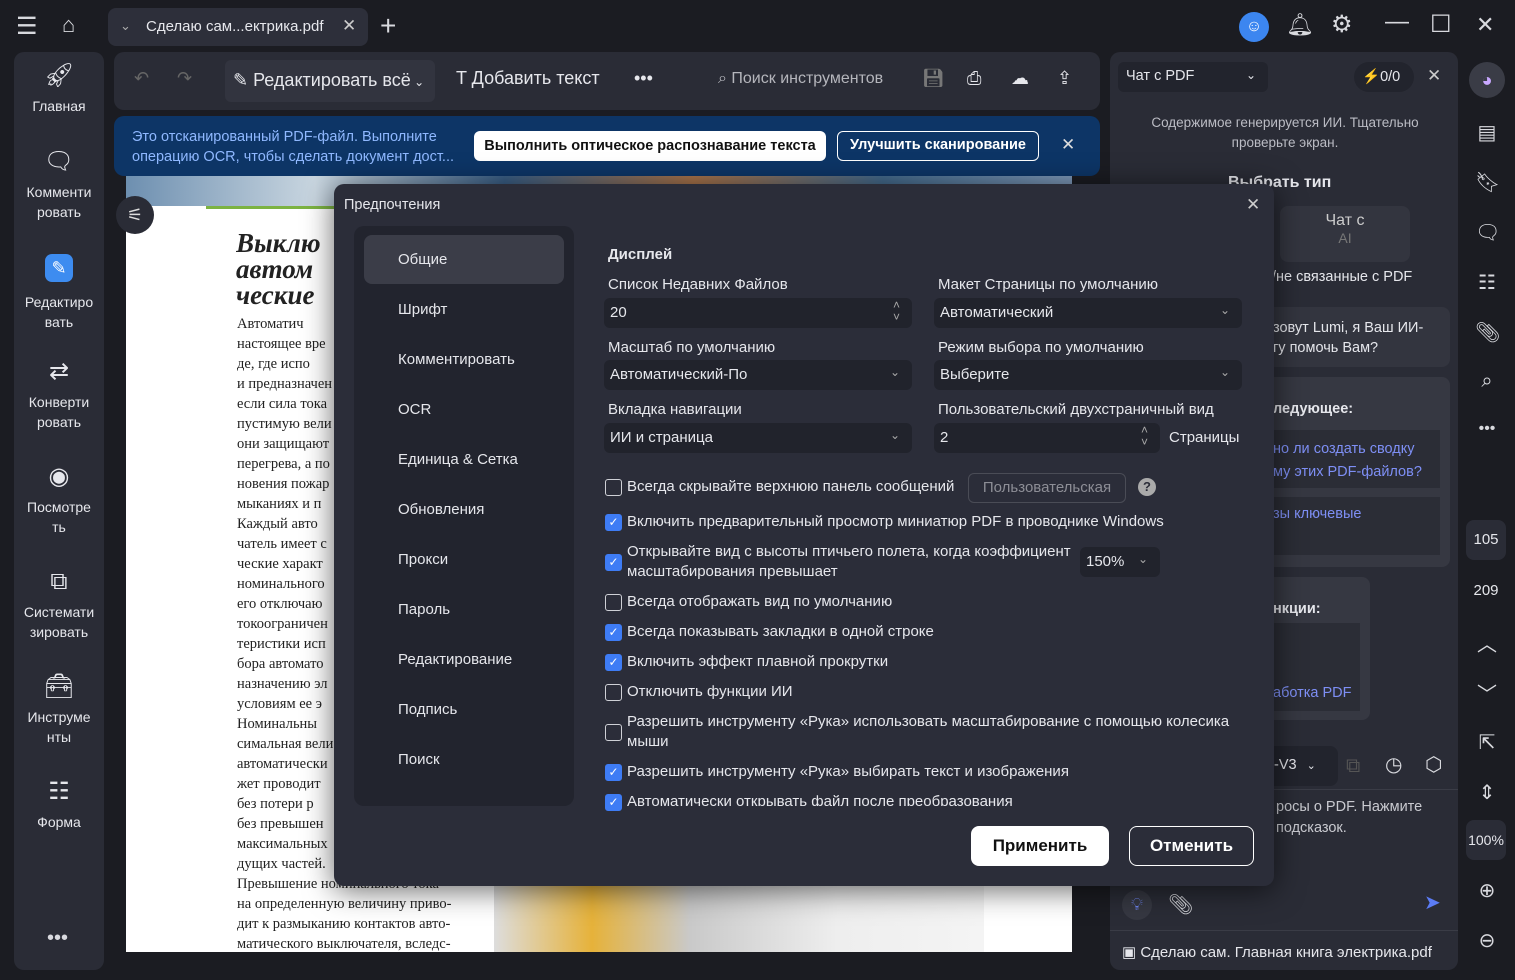 This screenshot has width=1515, height=980. What do you see at coordinates (528, 78) in the screenshot?
I see `add-text-button: T Добавить текст` at bounding box center [528, 78].